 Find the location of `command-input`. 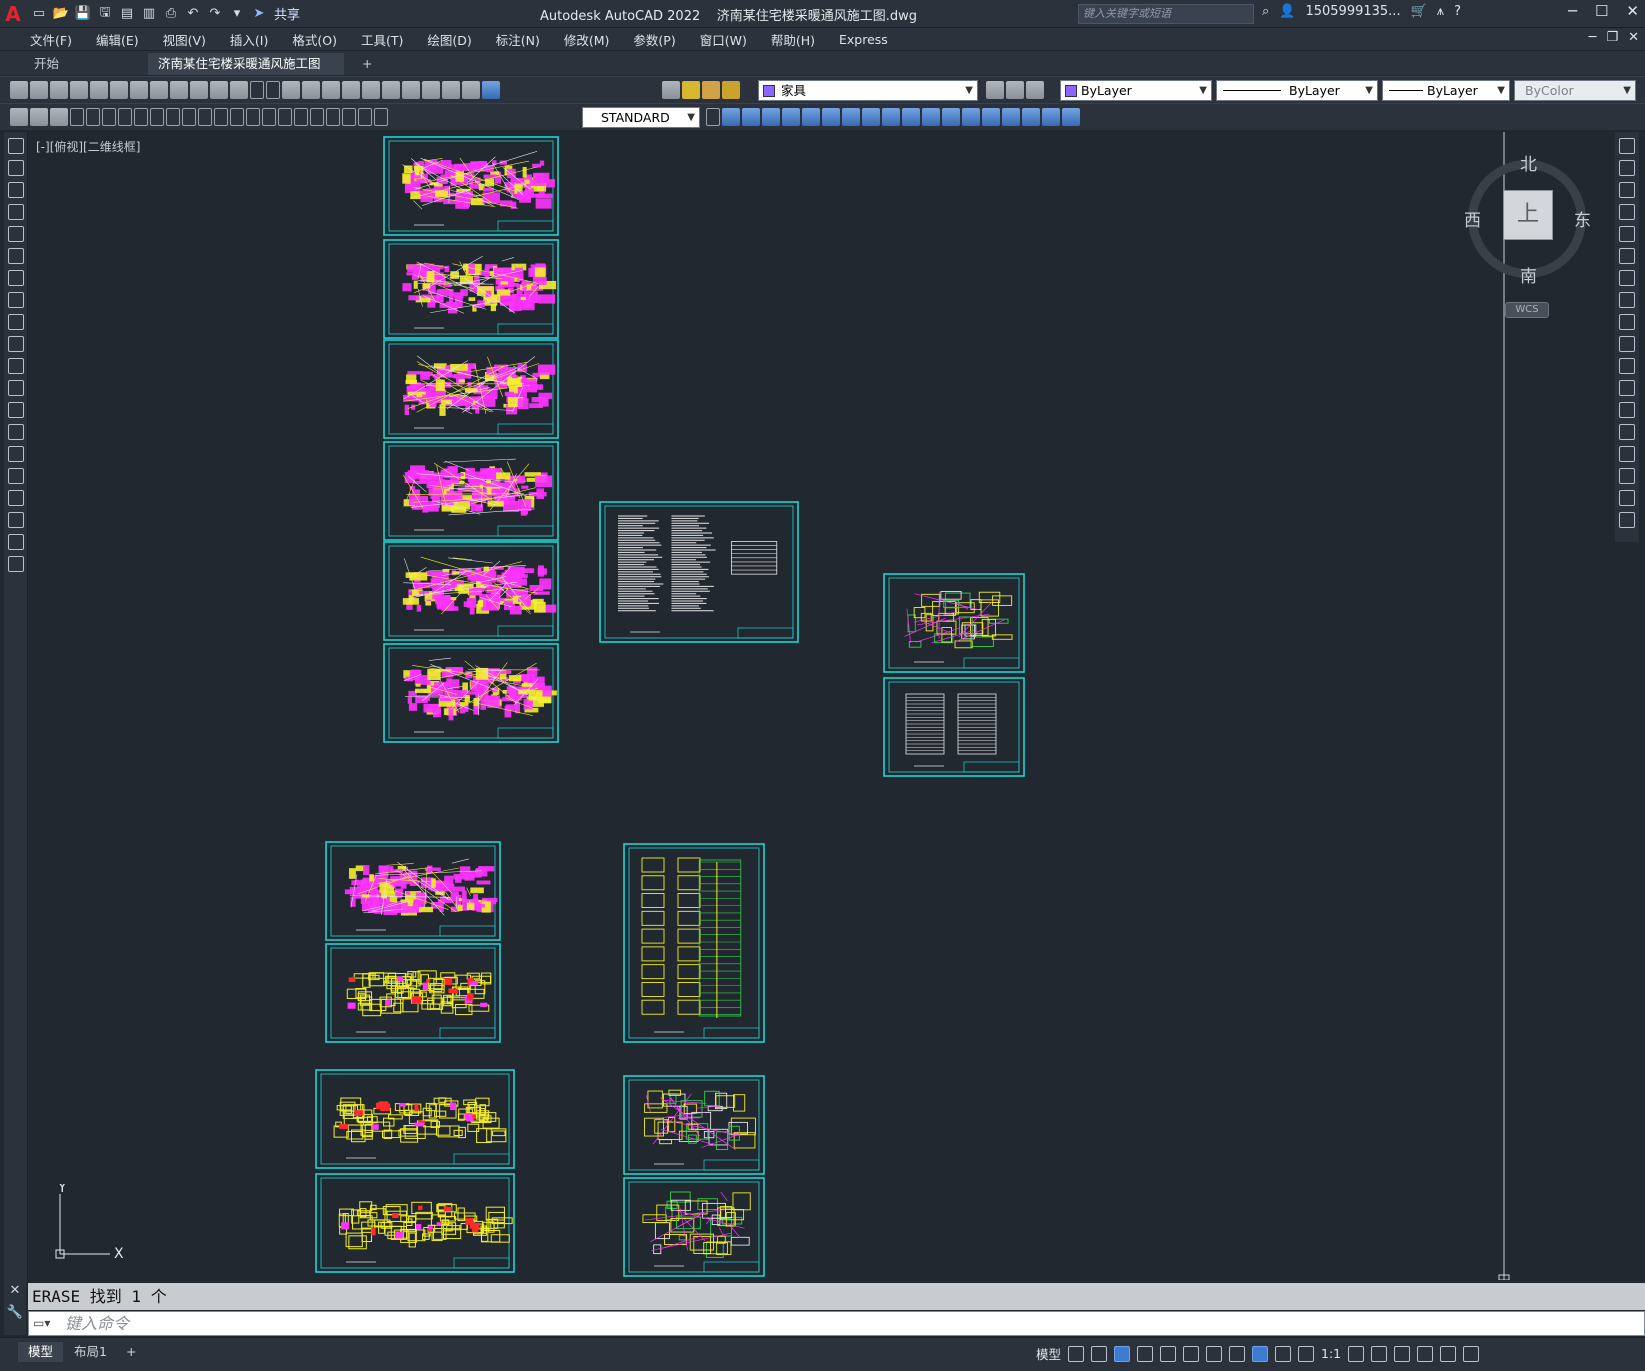

command-input is located at coordinates (850, 1323).